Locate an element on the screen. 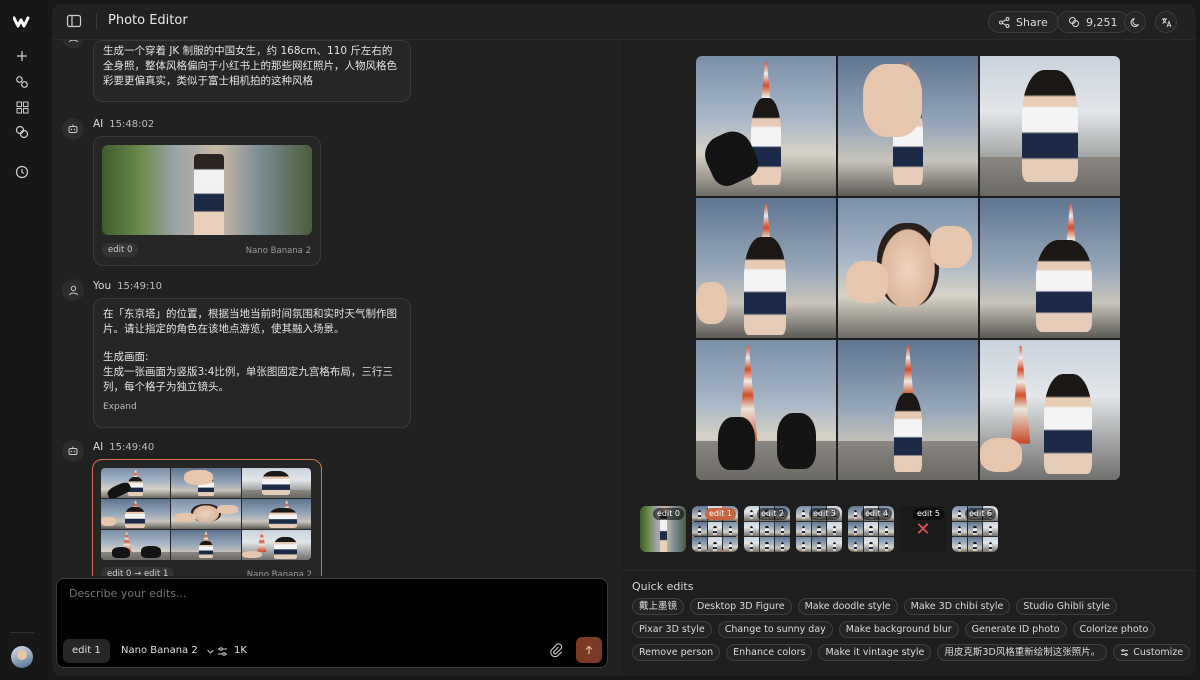 This screenshot has width=1200, height=680. quick-edit-chip: Studio Ghibli style is located at coordinates (1066, 606).